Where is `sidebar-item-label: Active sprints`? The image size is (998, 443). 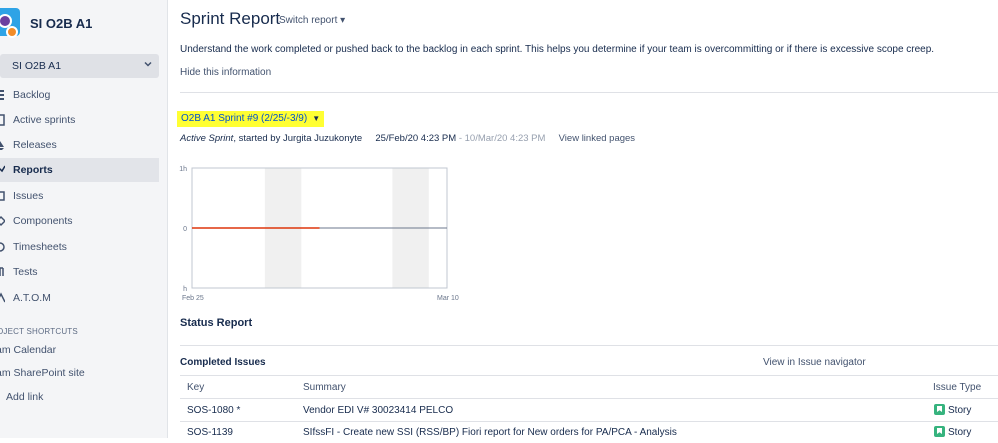 sidebar-item-label: Active sprints is located at coordinates (44, 120).